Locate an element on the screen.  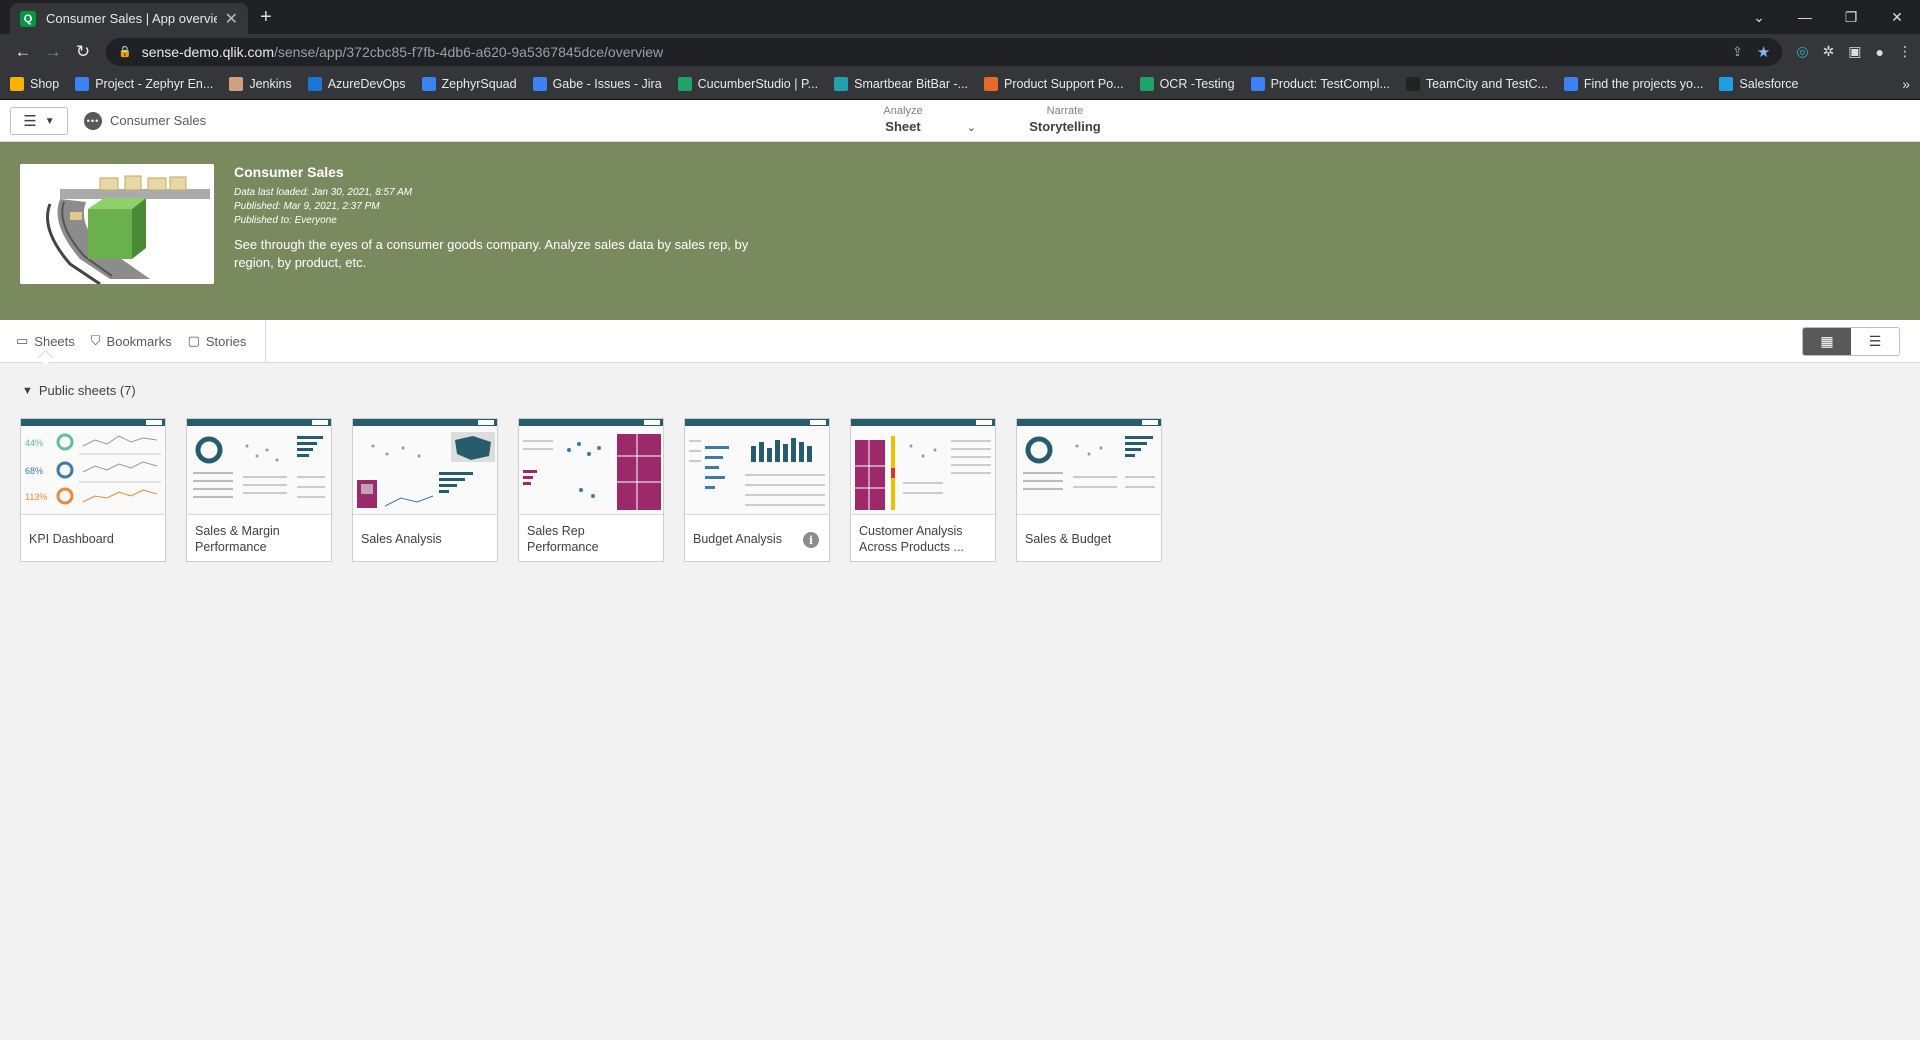
chevron-down-icon: ⌄ is located at coordinates (971, 127).